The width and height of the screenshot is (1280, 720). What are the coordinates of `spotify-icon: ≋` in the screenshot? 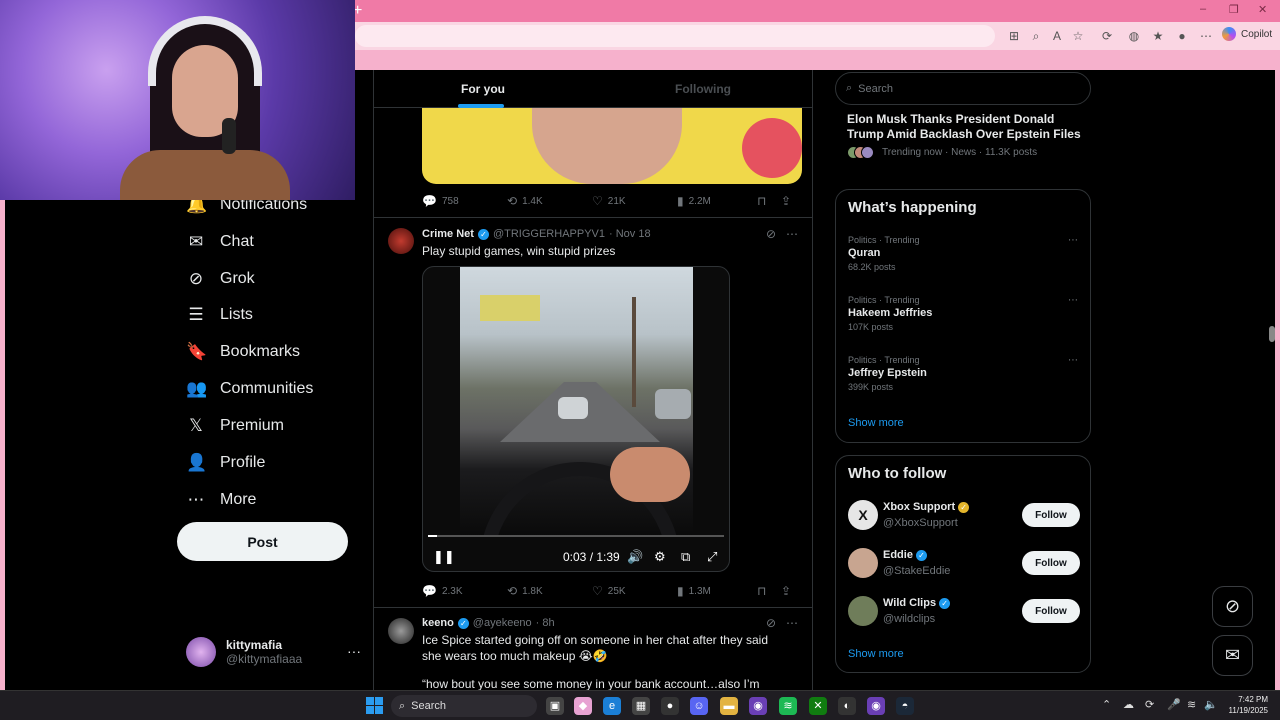 It's located at (788, 706).